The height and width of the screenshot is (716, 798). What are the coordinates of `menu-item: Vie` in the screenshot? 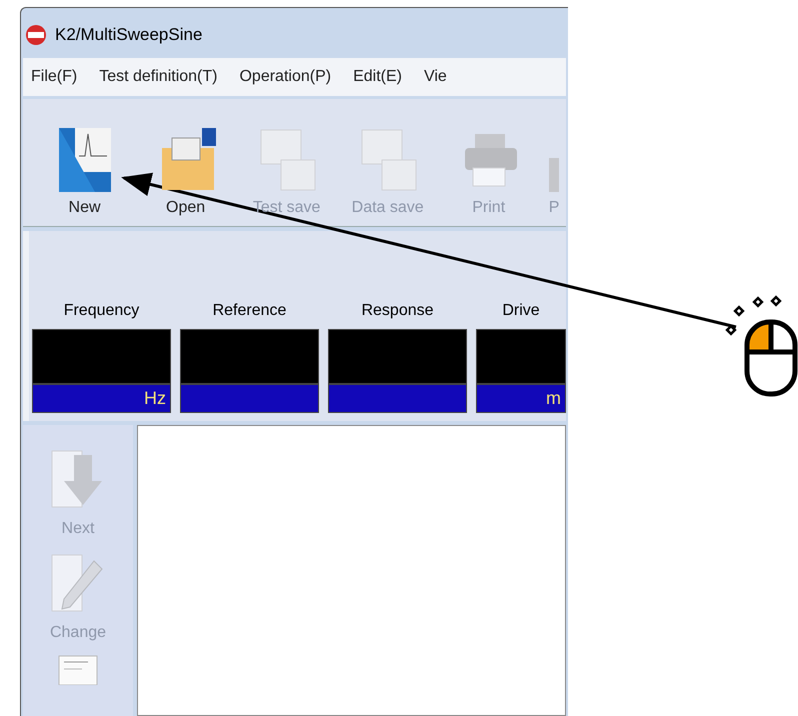 It's located at (435, 77).